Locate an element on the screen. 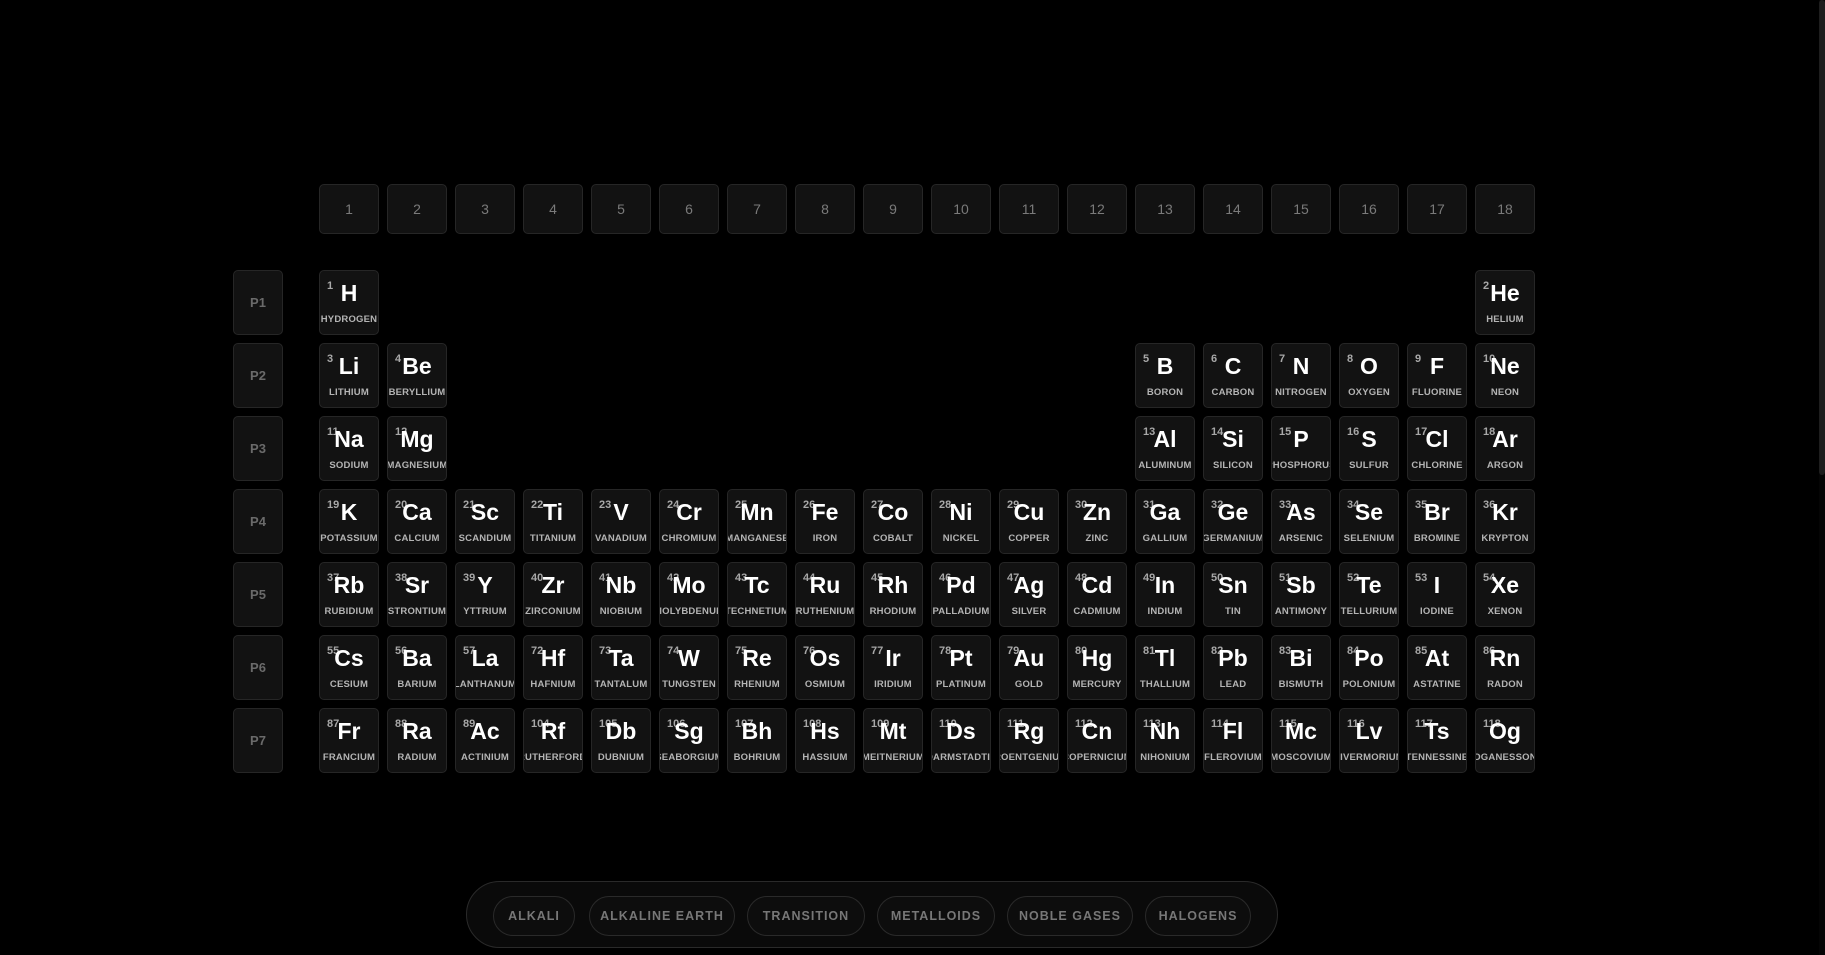 The height and width of the screenshot is (955, 1825). element-tile-he: 2 He HELIUM is located at coordinates (1505, 302).